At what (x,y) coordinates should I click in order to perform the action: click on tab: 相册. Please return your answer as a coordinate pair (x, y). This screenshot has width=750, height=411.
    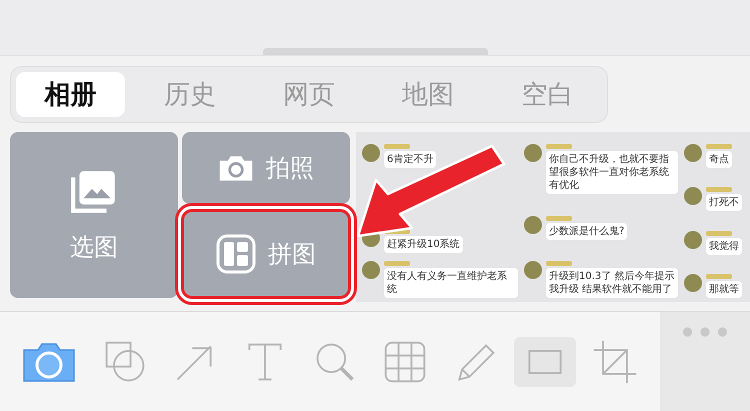
    Looking at the image, I should click on (71, 94).